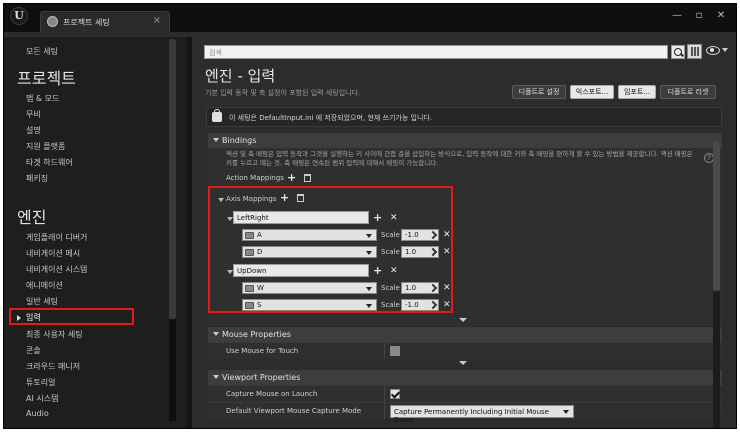 Image resolution: width=740 pixels, height=432 pixels. I want to click on dropdown-caret-icon, so click(566, 412).